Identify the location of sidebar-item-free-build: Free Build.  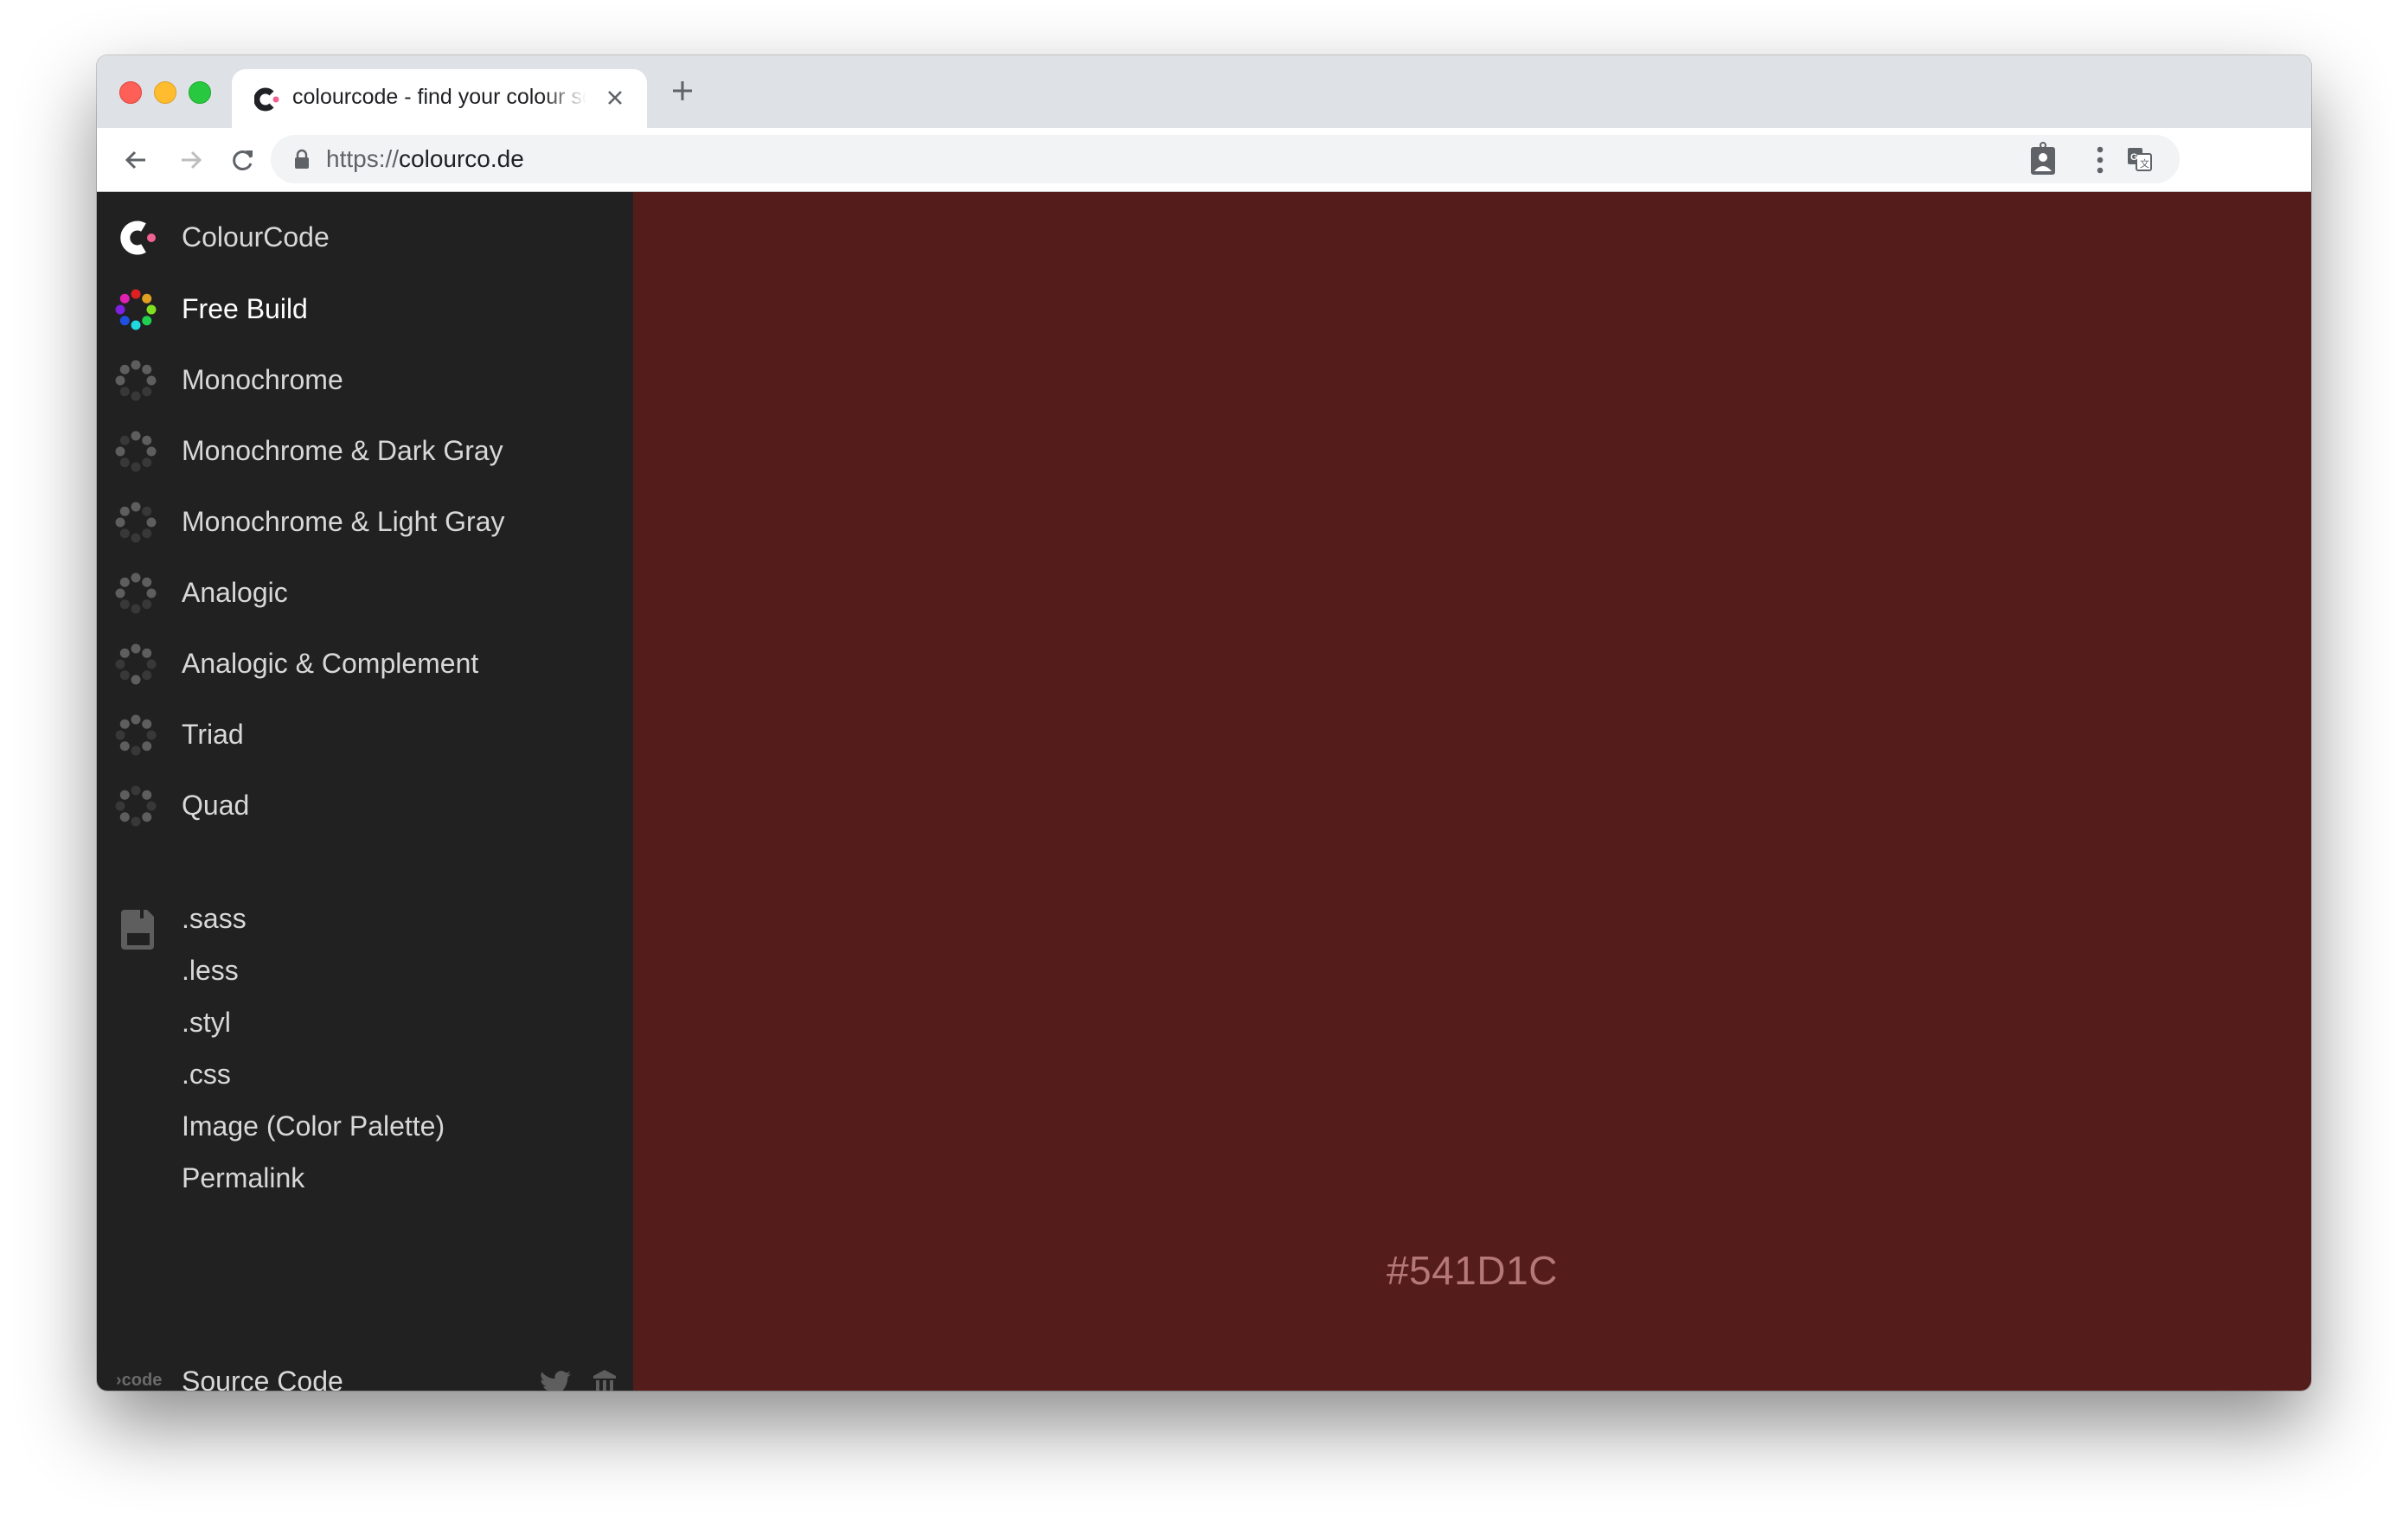
(365, 310).